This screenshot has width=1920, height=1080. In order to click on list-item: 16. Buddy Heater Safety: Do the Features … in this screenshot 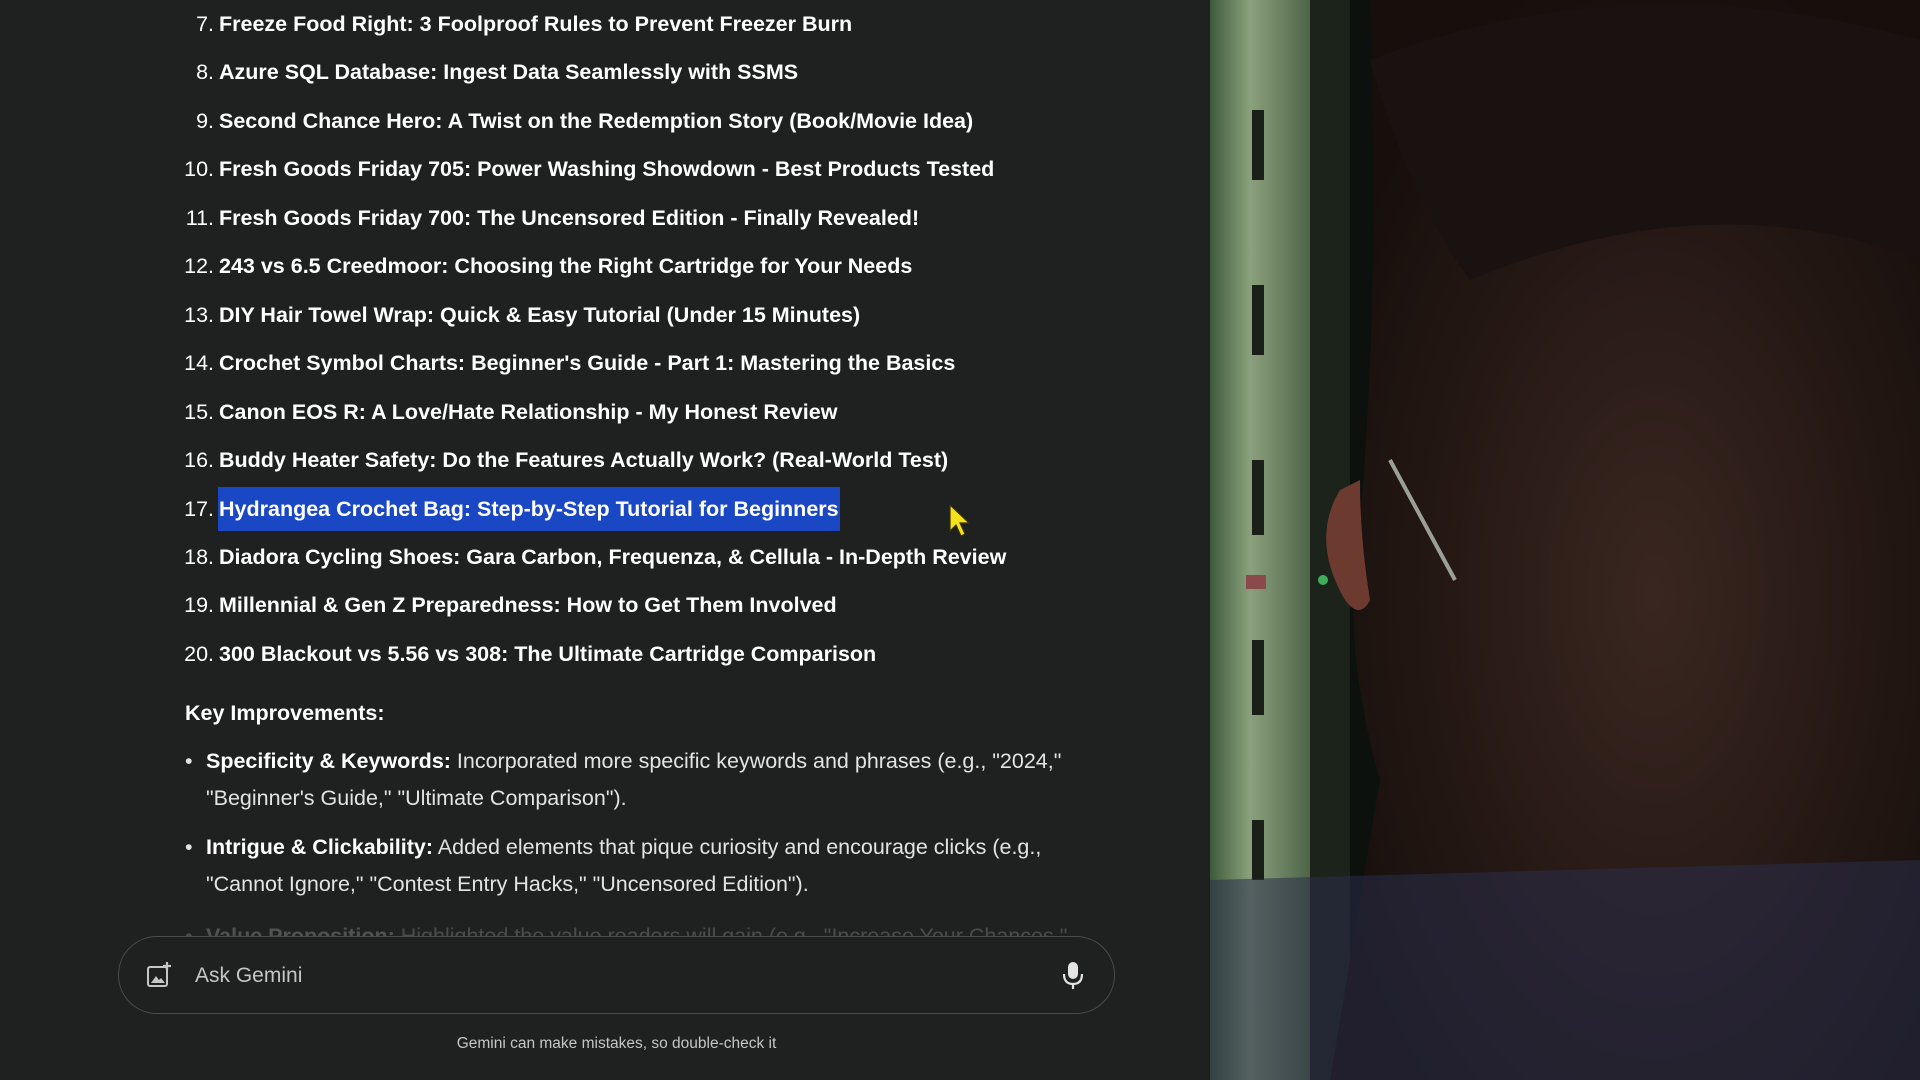, I will do `click(474, 460)`.